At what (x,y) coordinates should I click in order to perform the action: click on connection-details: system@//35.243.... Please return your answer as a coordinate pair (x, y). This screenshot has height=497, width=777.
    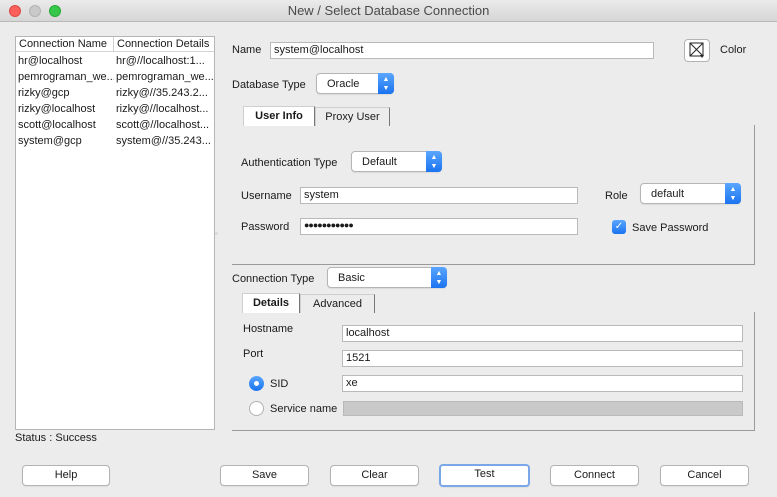
    Looking at the image, I should click on (163, 141).